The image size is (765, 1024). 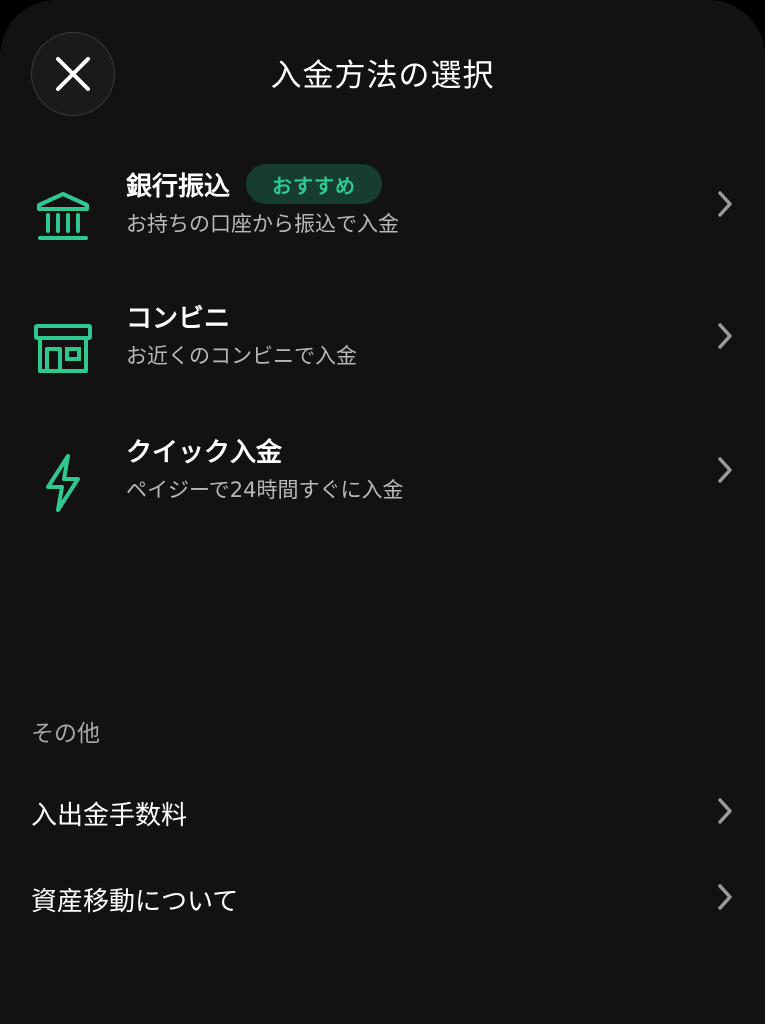 I want to click on method-name: クイック入金, so click(x=204, y=452).